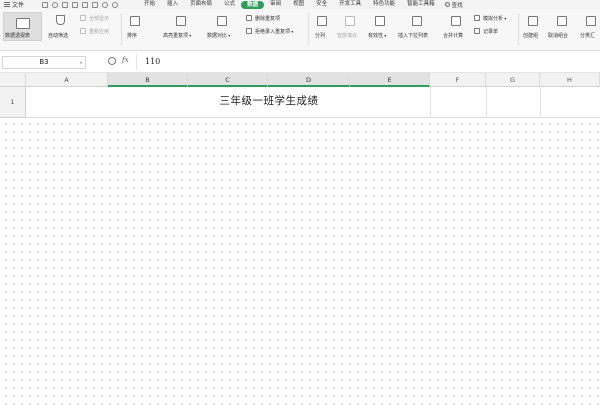 The width and height of the screenshot is (600, 405). I want to click on pivot-table-icon, so click(23, 23).